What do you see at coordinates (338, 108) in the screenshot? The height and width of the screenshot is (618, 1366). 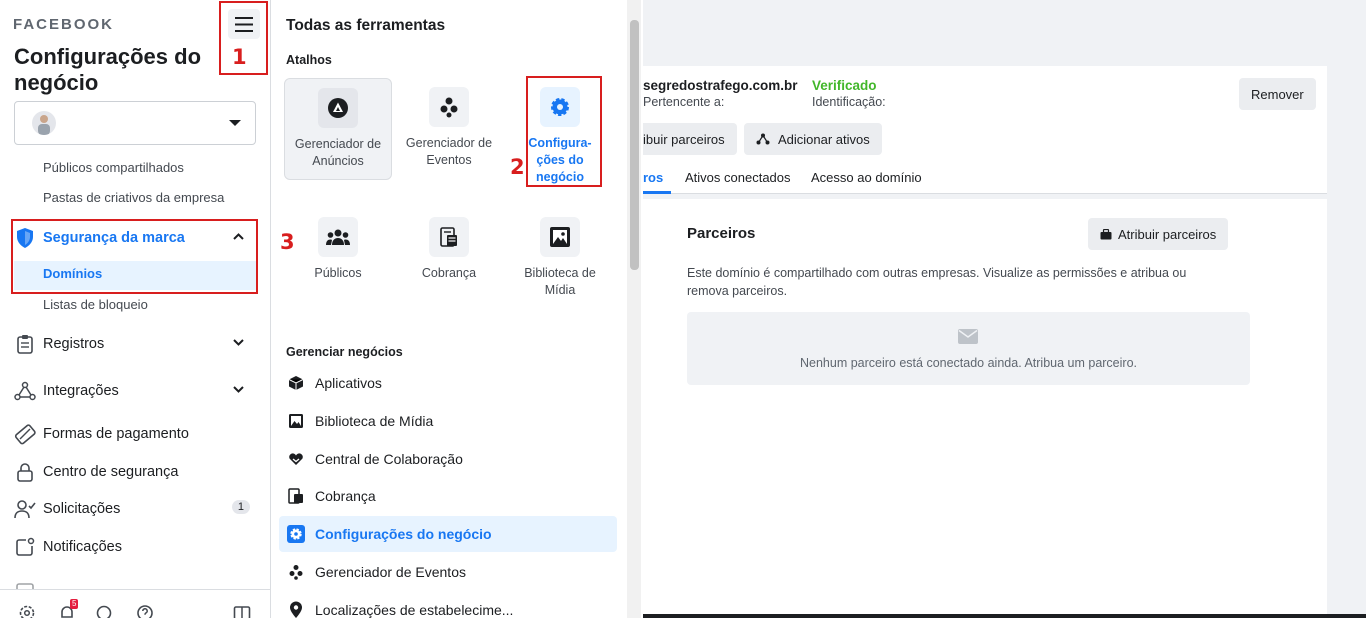 I see `ads-manager-icon` at bounding box center [338, 108].